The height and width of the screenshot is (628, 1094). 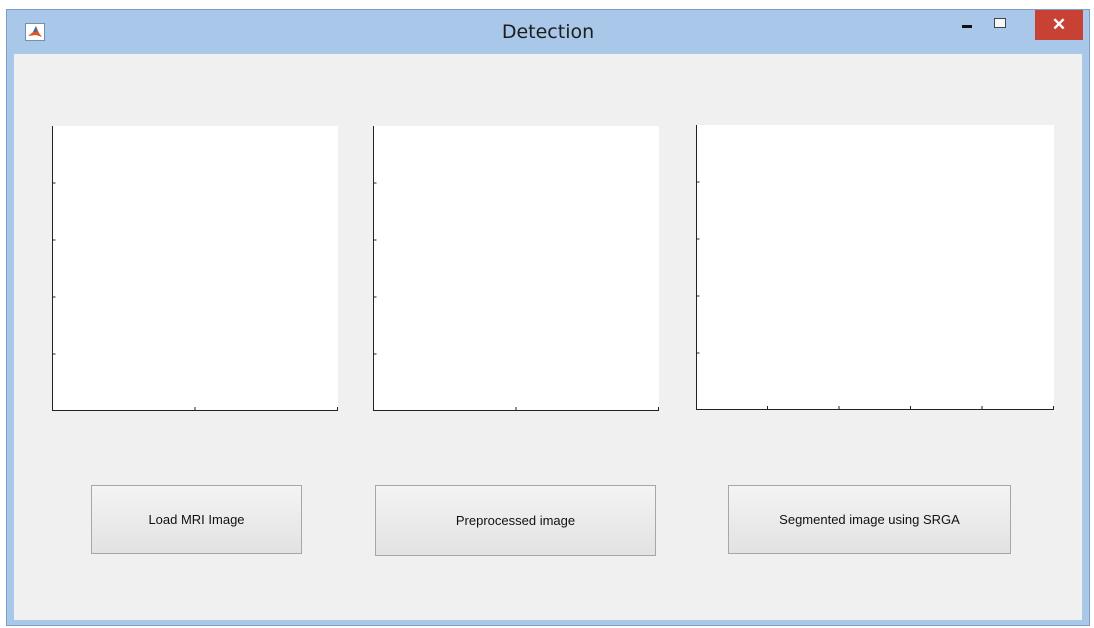 I want to click on axes-preprocessed-frame, so click(x=516, y=268).